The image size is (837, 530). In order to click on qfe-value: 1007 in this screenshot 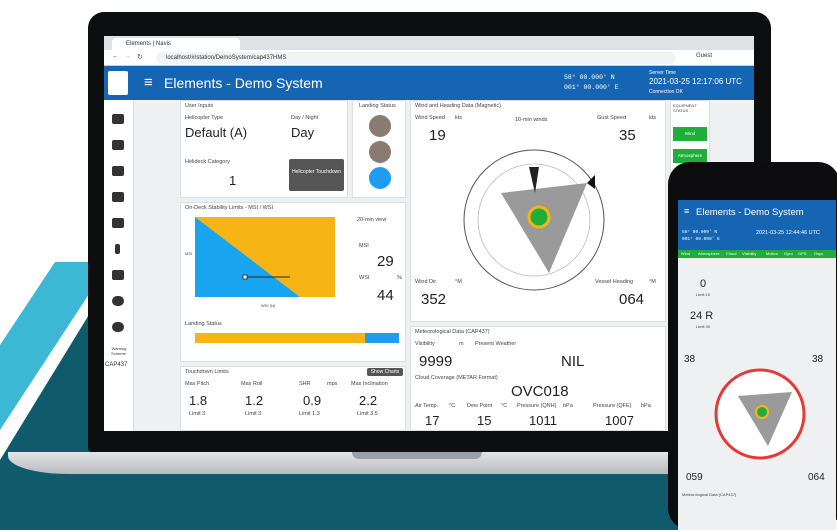, I will do `click(619, 420)`.